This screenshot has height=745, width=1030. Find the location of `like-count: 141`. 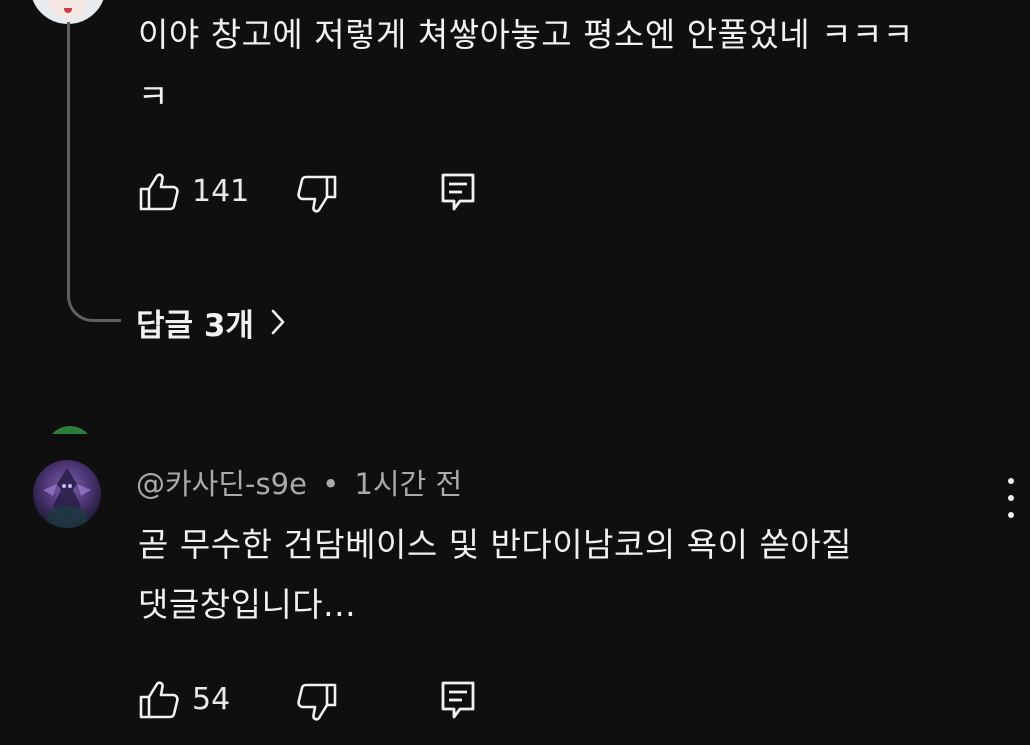

like-count: 141 is located at coordinates (221, 191).